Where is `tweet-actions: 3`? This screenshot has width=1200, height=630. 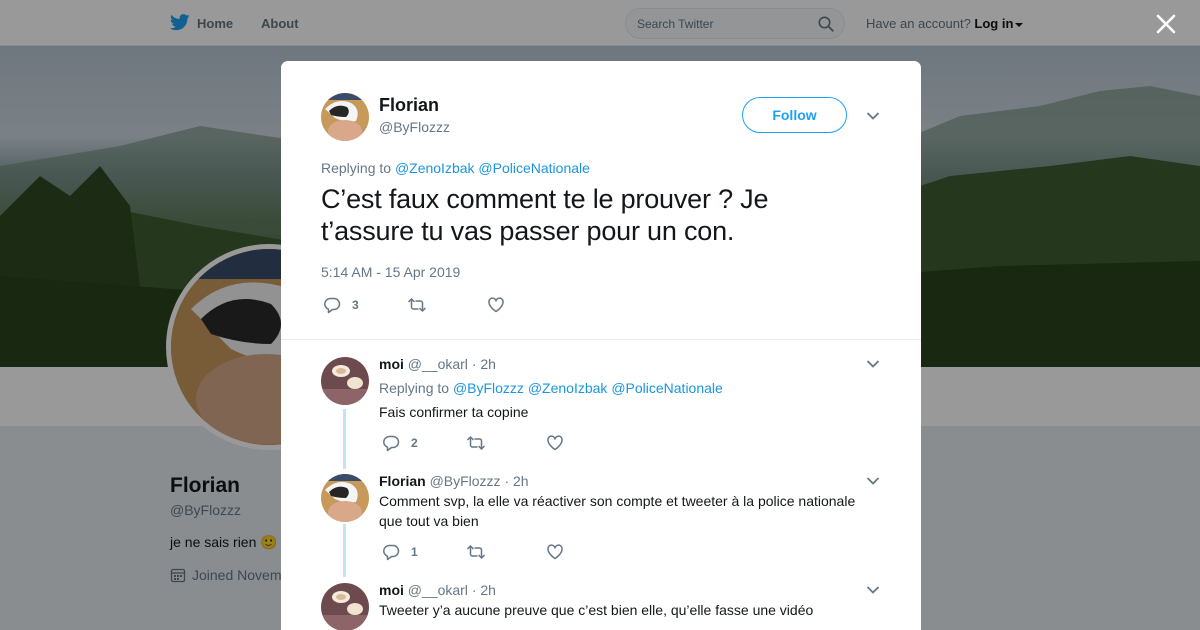
tweet-actions: 3 is located at coordinates (414, 305).